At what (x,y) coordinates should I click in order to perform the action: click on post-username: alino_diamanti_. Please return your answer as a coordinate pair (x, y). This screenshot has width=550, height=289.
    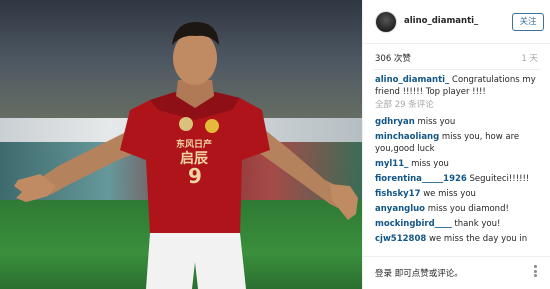
    Looking at the image, I should click on (441, 21).